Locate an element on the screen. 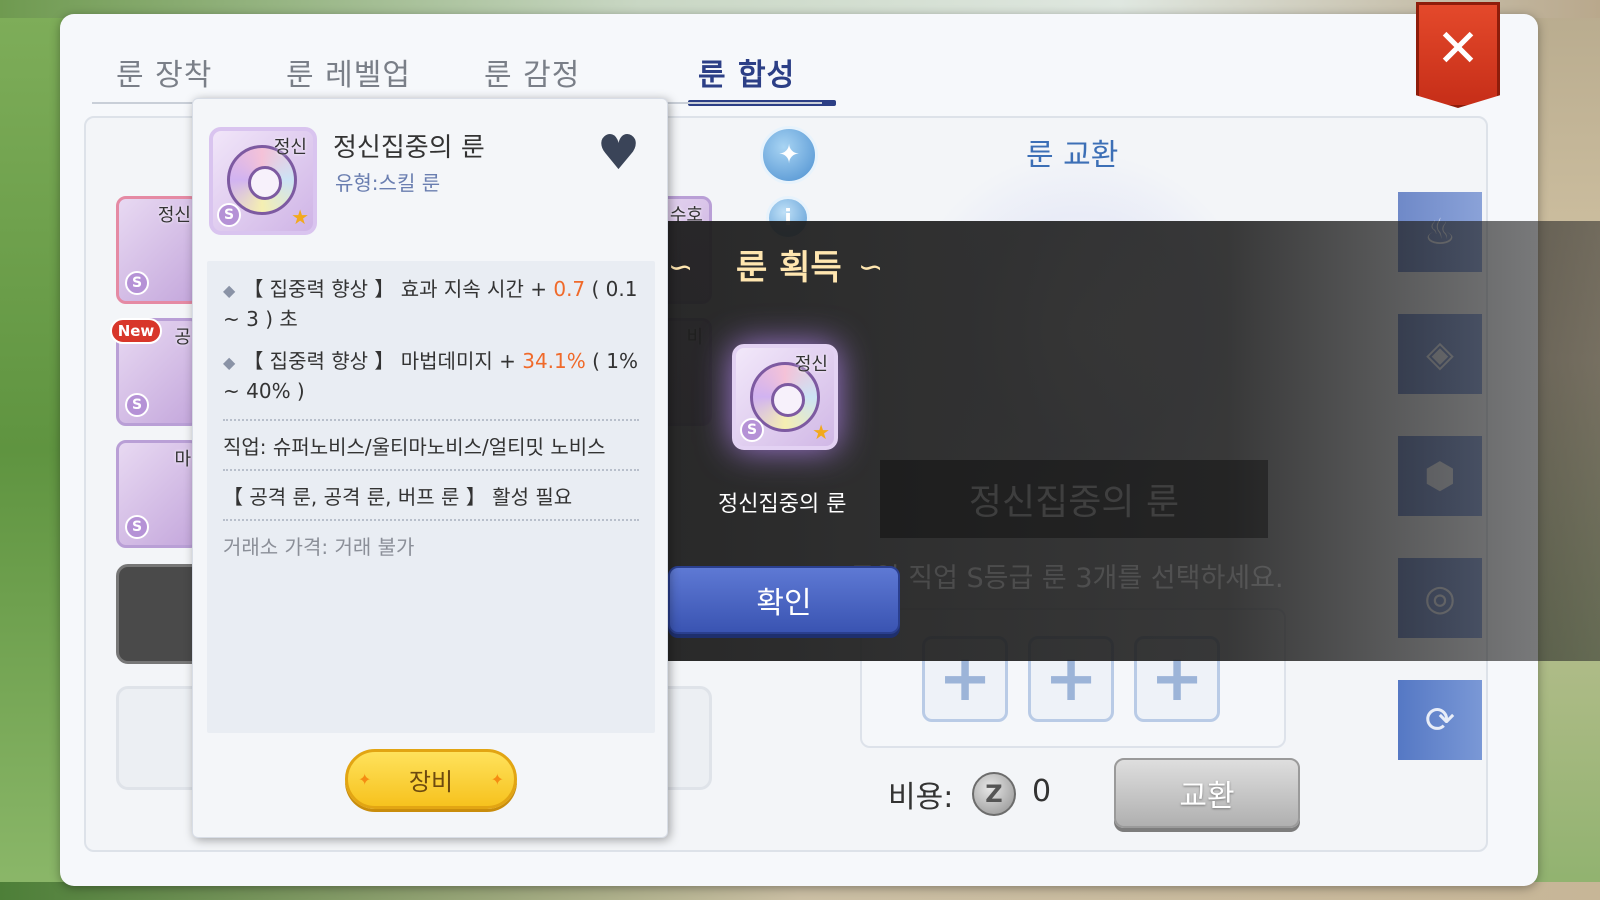 Image resolution: width=1600 pixels, height=900 pixels. acquired-rune-name: 정신집중의 룬 is located at coordinates (782, 504).